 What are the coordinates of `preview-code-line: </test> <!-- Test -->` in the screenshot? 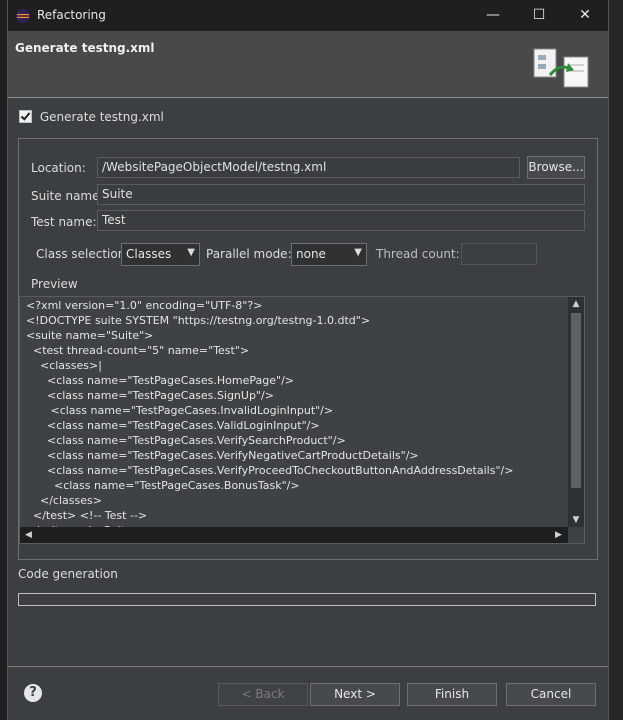 It's located at (87, 515).